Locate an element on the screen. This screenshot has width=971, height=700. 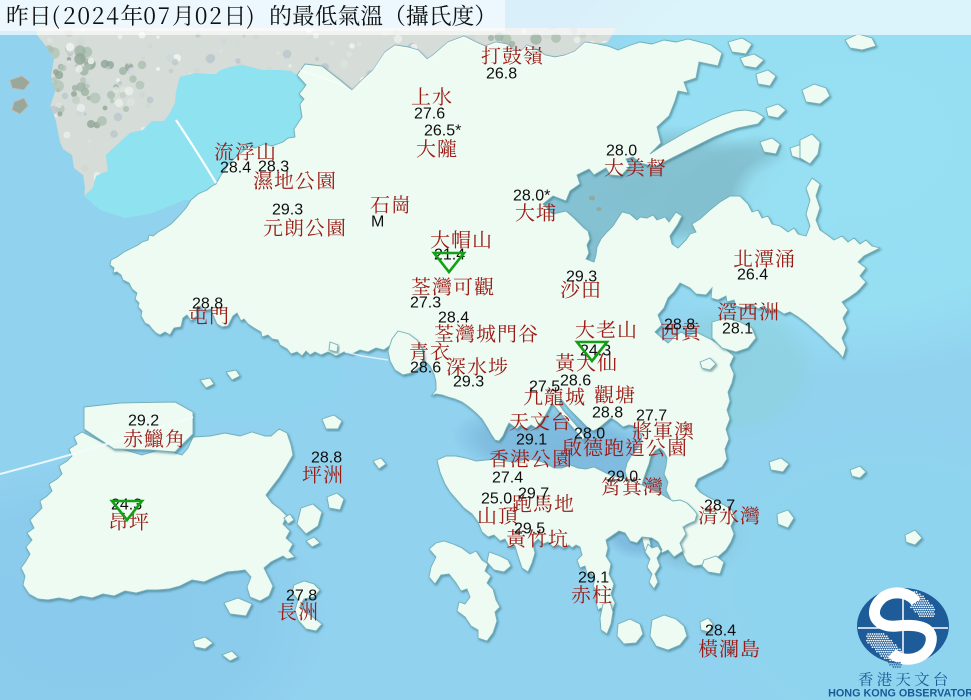
svg-text: 26.8 is located at coordinates (501, 73).